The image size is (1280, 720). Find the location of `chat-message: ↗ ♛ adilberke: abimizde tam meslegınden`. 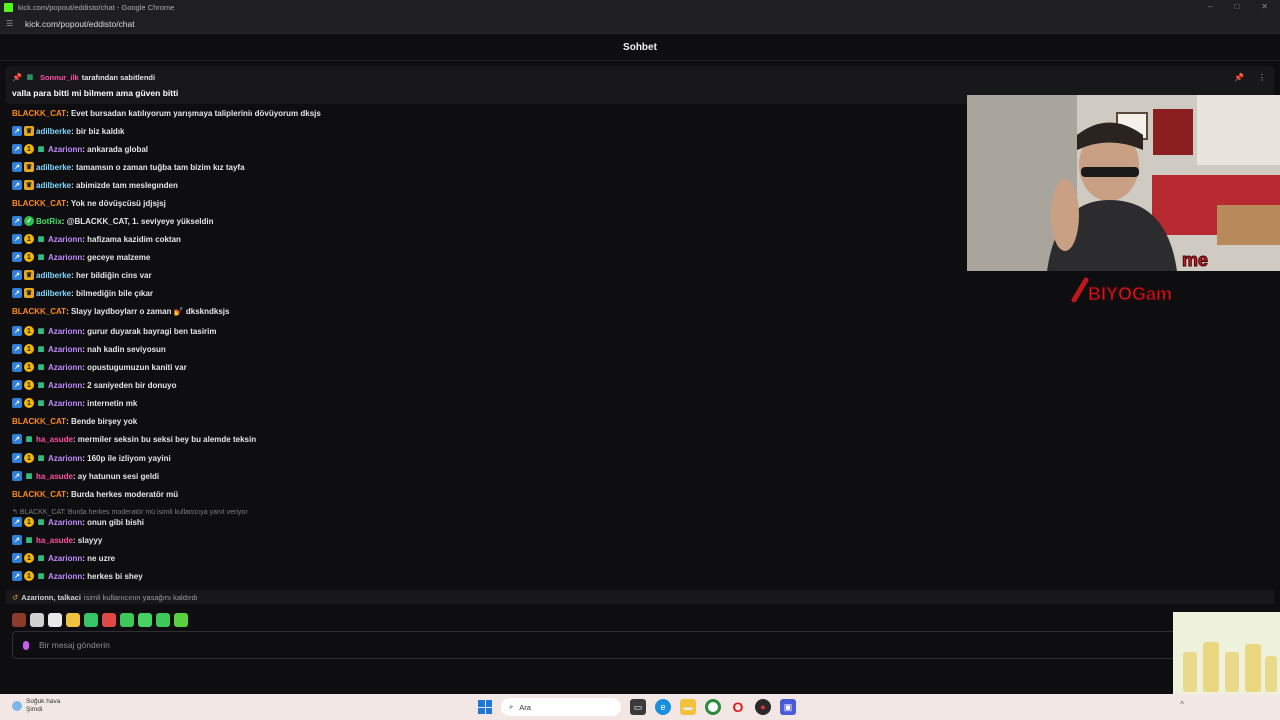

chat-message: ↗ ♛ adilberke: abimizde tam meslegınden is located at coordinates (95, 185).